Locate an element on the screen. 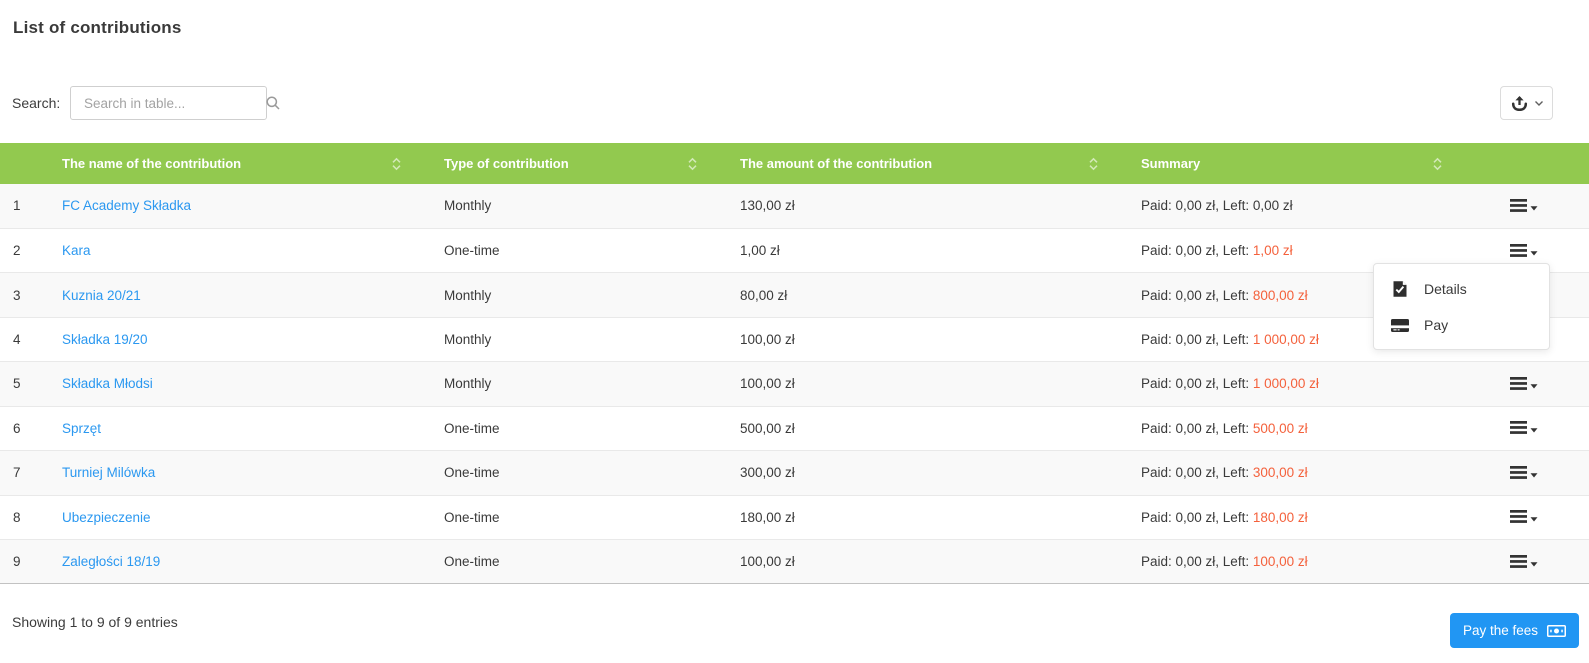  row-number: 4 is located at coordinates (17, 340).